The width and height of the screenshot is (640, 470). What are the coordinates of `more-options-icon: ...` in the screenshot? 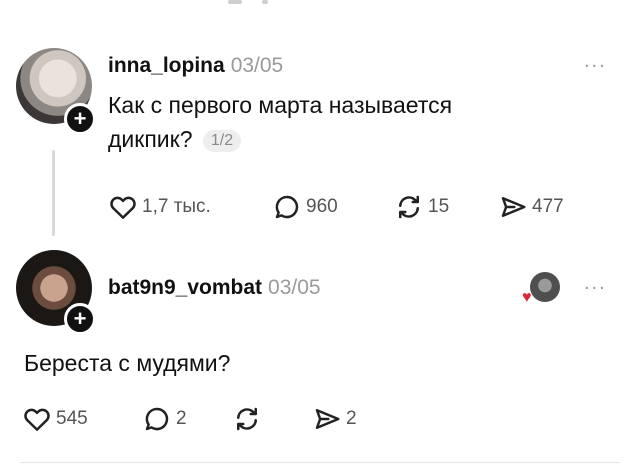 It's located at (595, 283).